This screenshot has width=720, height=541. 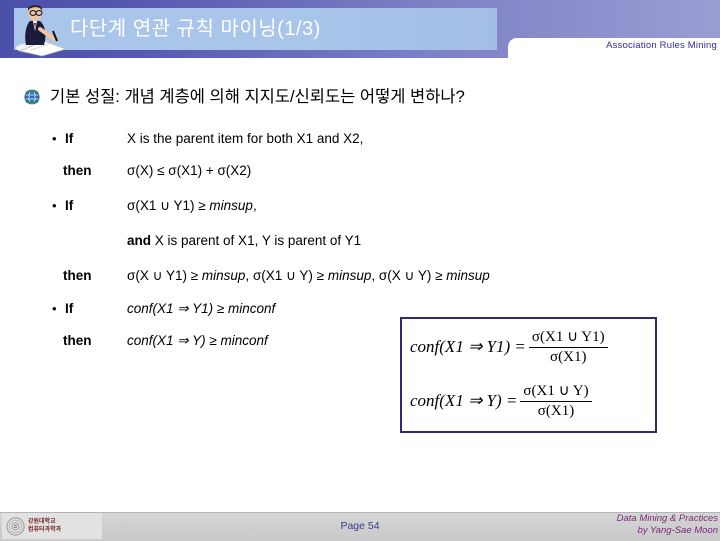 I want to click on formula-equation-2: conf(X1 ⇒ Y) = σ(X1 ∪ Y) σ(X1), so click(x=501, y=400).